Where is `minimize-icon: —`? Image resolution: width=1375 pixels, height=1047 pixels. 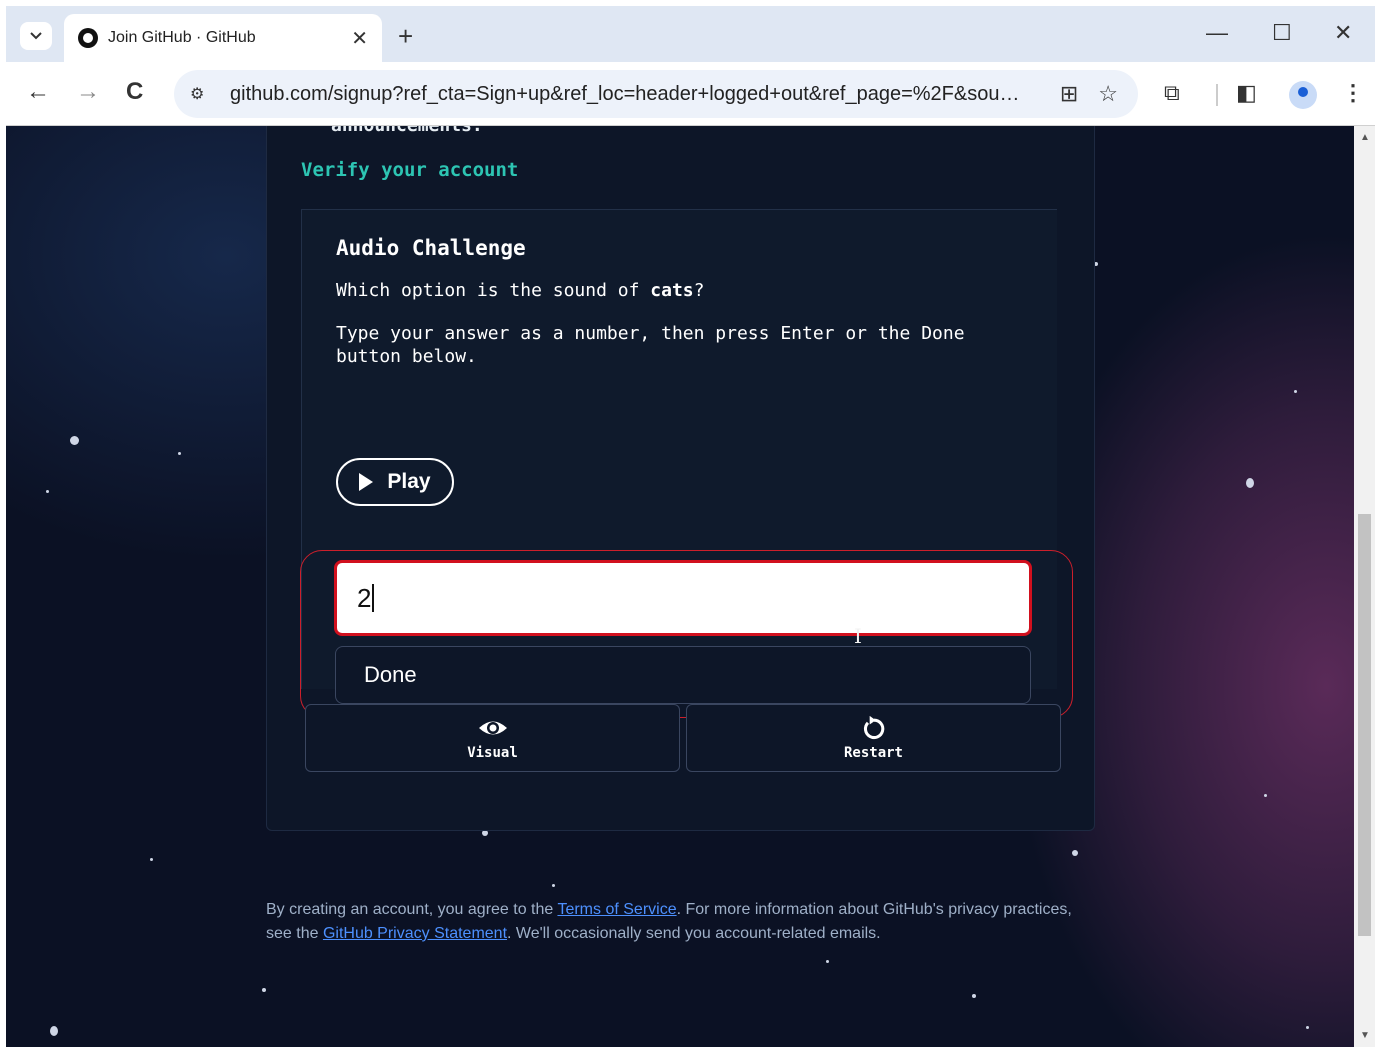 minimize-icon: — is located at coordinates (1217, 33).